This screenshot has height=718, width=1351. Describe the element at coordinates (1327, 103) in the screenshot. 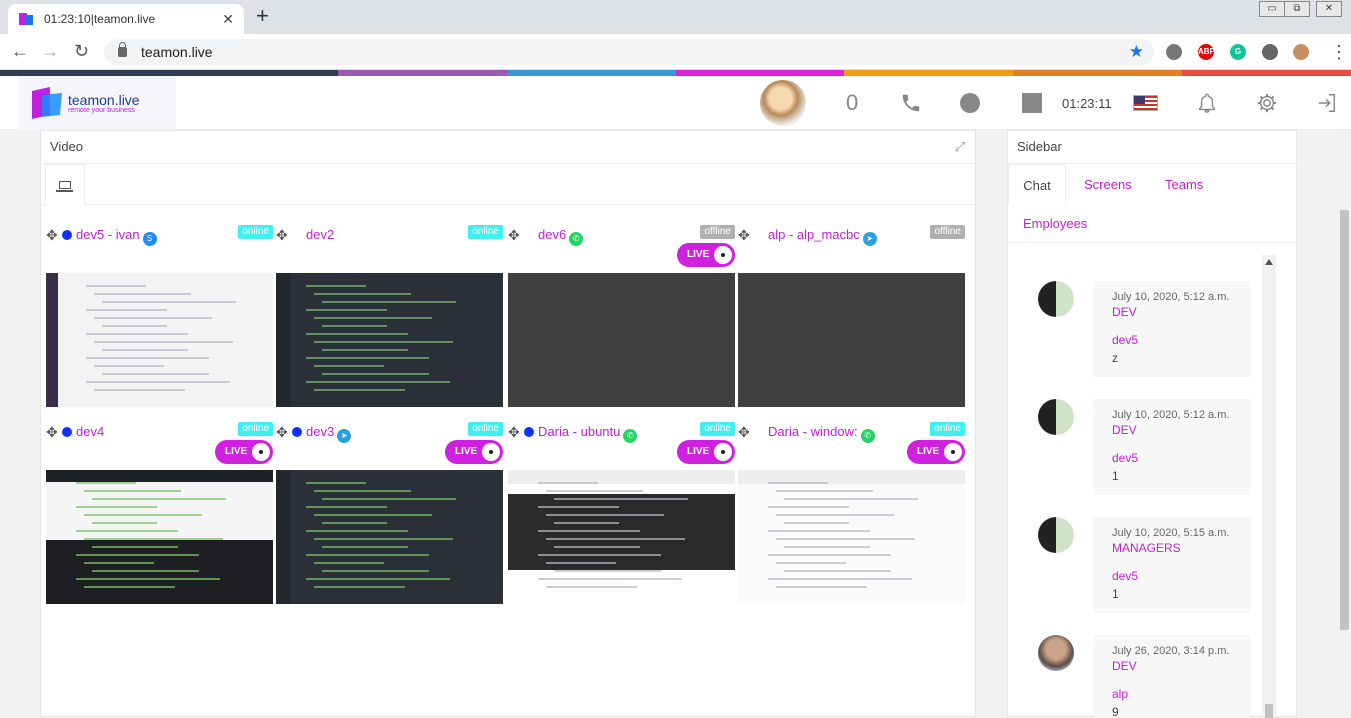

I see `logout-icon` at that location.